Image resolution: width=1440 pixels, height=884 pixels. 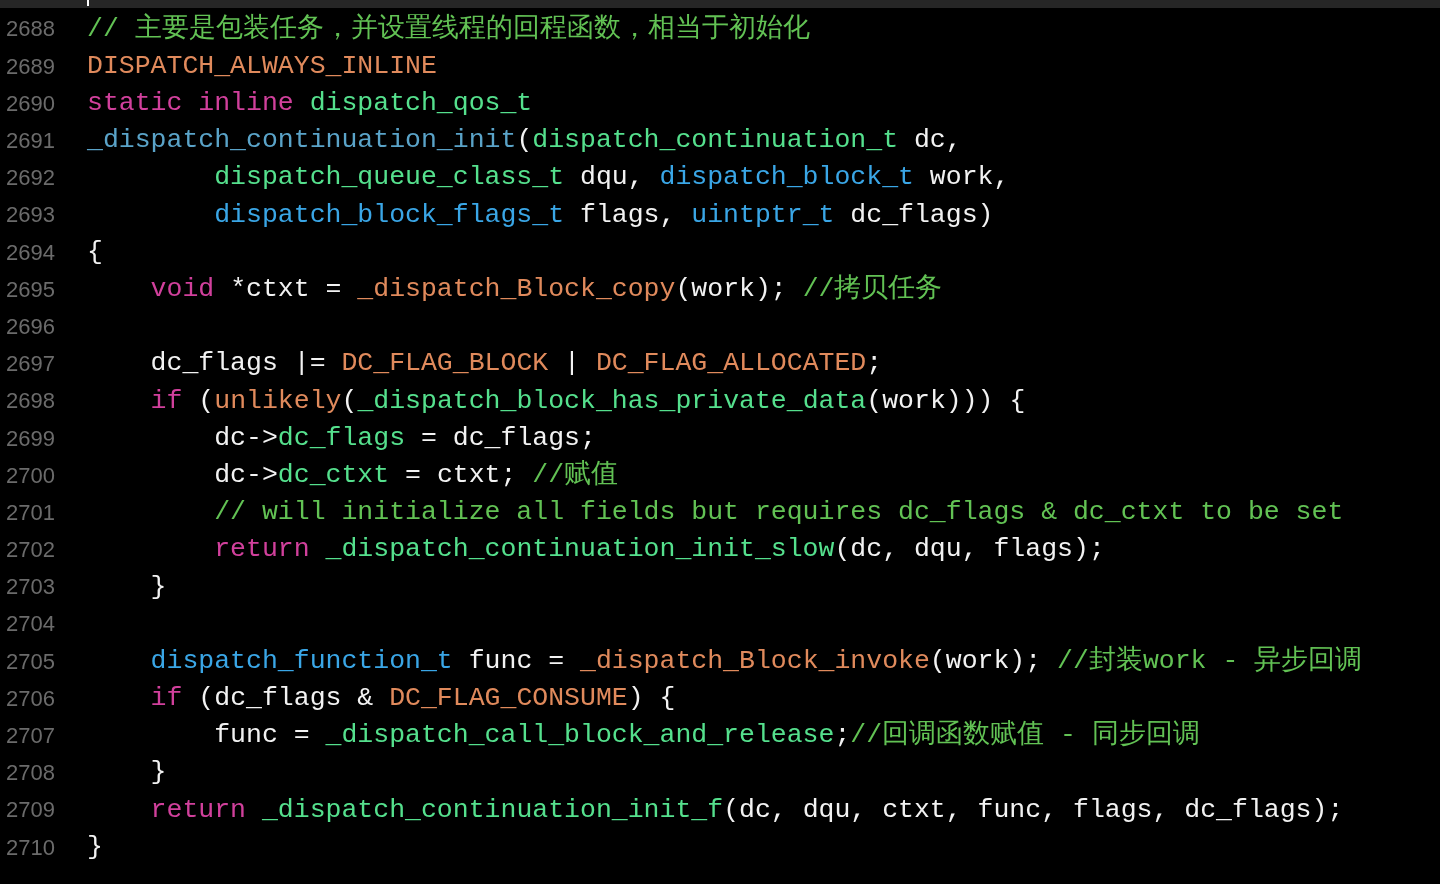 I want to click on line-number: 2701, so click(x=30, y=512).